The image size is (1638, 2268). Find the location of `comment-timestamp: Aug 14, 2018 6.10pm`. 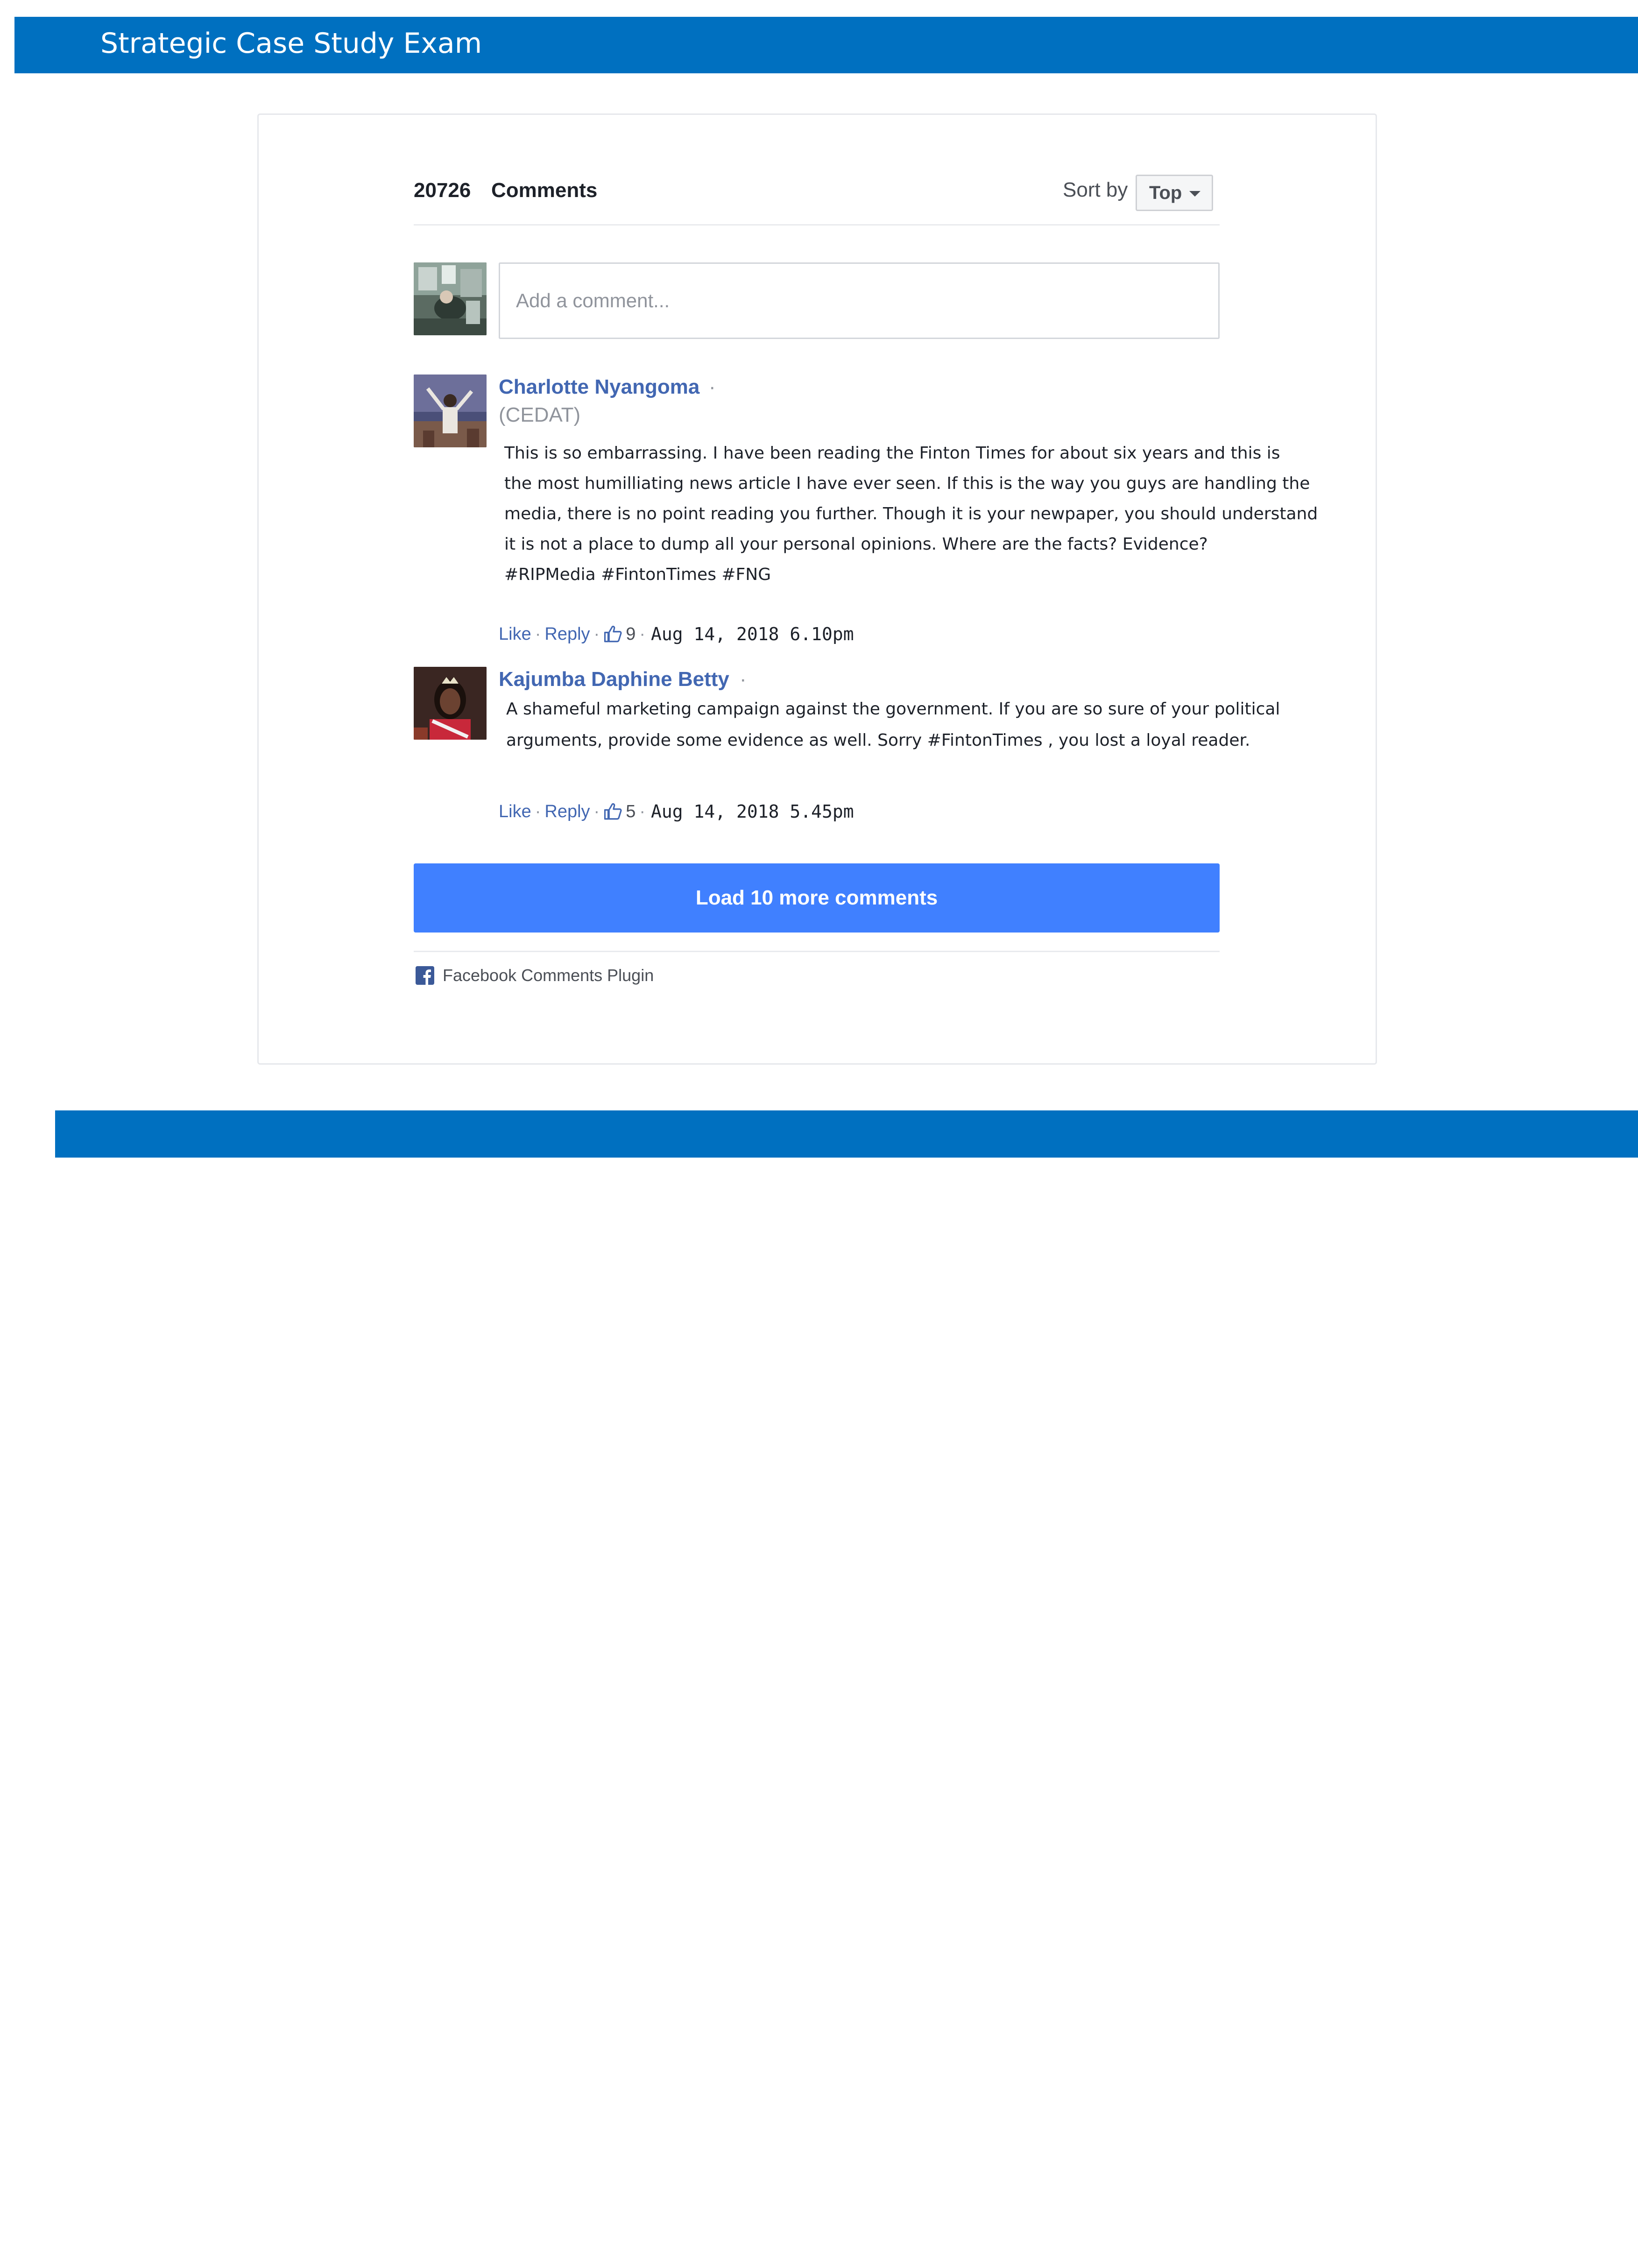

comment-timestamp: Aug 14, 2018 6.10pm is located at coordinates (752, 634).